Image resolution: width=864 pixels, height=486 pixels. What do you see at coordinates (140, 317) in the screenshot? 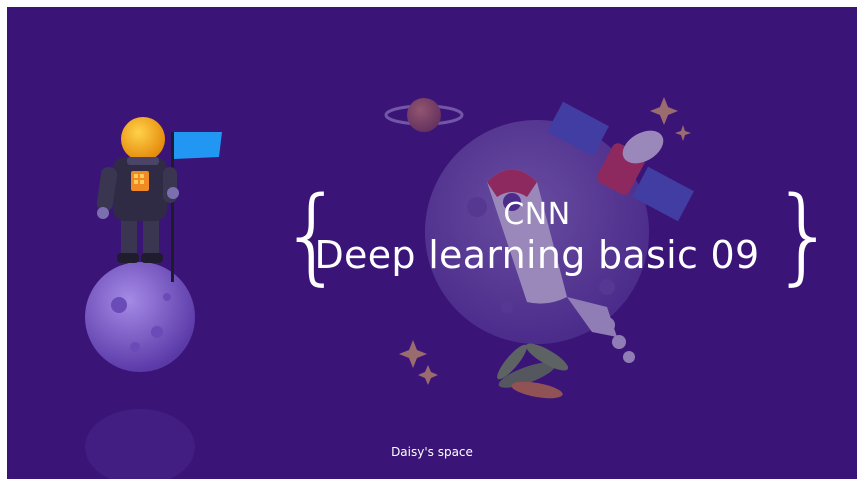
I see `small-planet-icon` at bounding box center [140, 317].